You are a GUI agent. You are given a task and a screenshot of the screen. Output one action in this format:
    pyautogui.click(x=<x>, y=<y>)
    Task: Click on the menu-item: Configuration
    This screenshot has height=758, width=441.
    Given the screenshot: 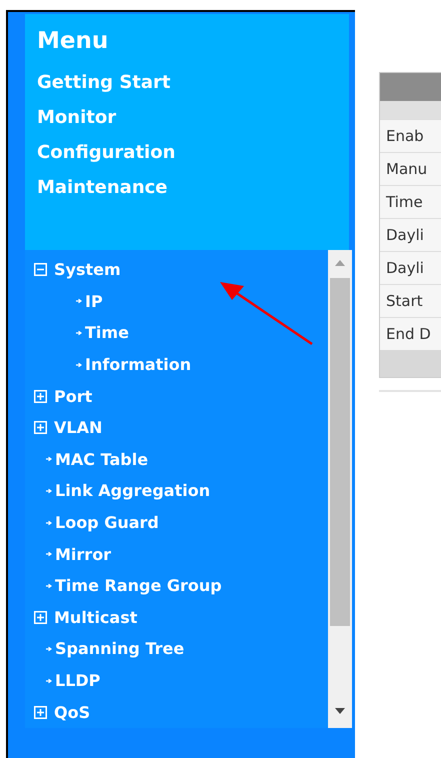 What is the action you would take?
    pyautogui.click(x=187, y=152)
    